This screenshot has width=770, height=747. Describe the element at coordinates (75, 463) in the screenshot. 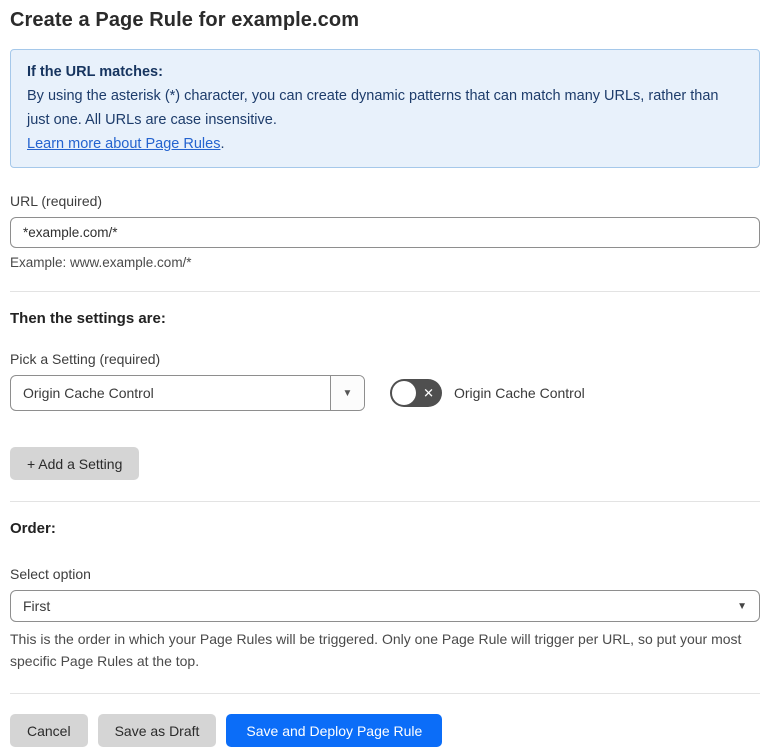

I see `add-setting-button: + Add a Setting` at that location.